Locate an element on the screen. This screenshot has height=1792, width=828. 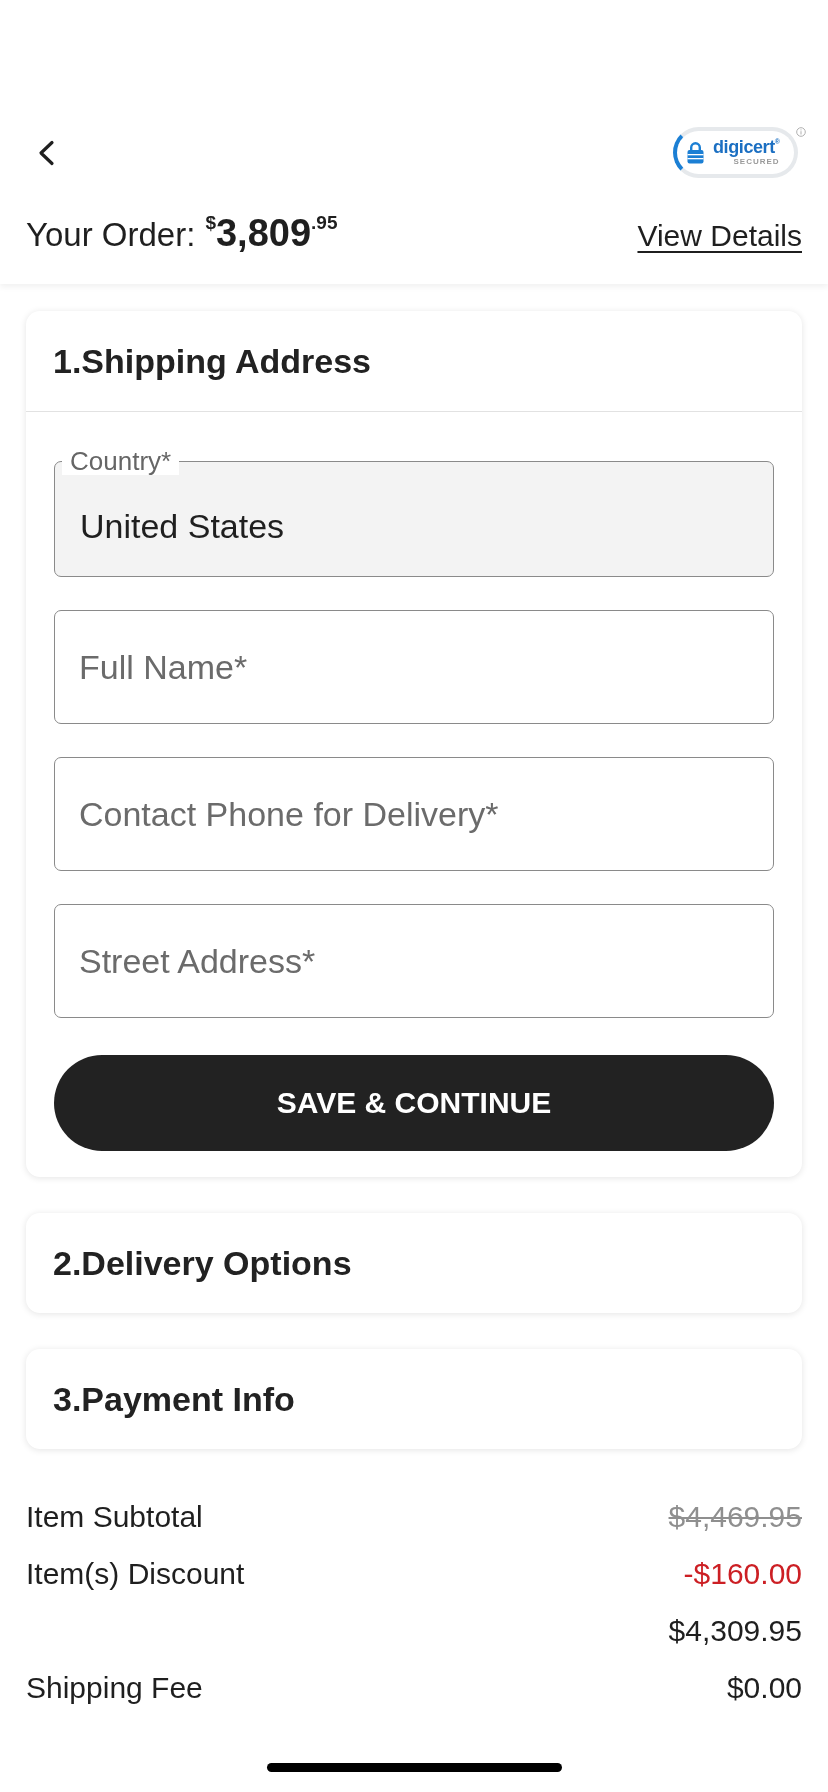
summary-label: Shipping Fee is located at coordinates (114, 1687).